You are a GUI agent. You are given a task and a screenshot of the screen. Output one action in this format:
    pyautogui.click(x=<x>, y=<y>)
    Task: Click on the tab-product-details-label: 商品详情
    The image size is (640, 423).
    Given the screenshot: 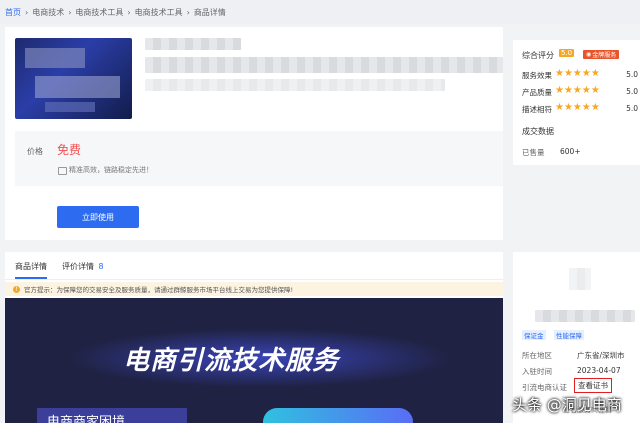 What is the action you would take?
    pyautogui.click(x=31, y=266)
    